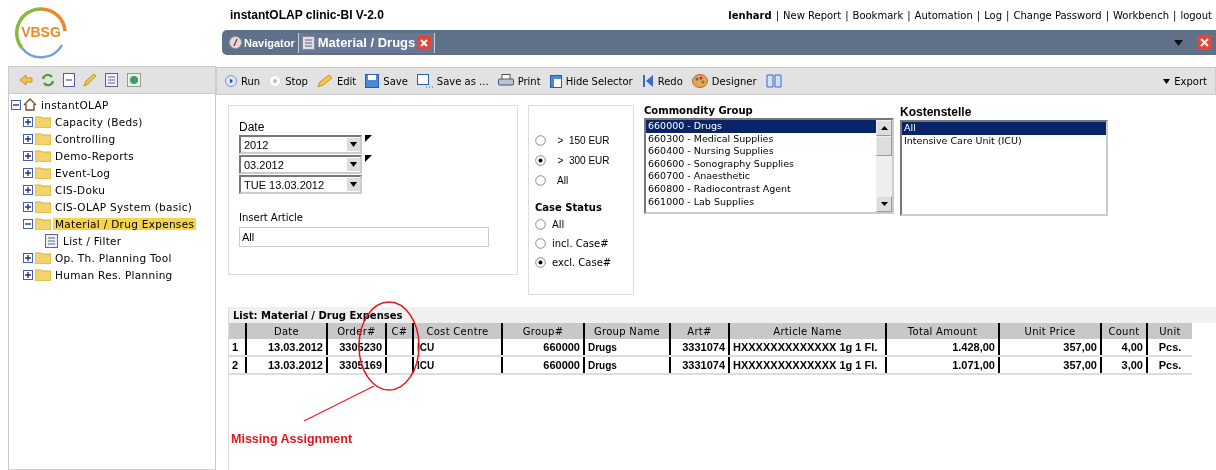 The height and width of the screenshot is (470, 1216). What do you see at coordinates (581, 160) in the screenshot?
I see `radio-option: > 300 EUR` at bounding box center [581, 160].